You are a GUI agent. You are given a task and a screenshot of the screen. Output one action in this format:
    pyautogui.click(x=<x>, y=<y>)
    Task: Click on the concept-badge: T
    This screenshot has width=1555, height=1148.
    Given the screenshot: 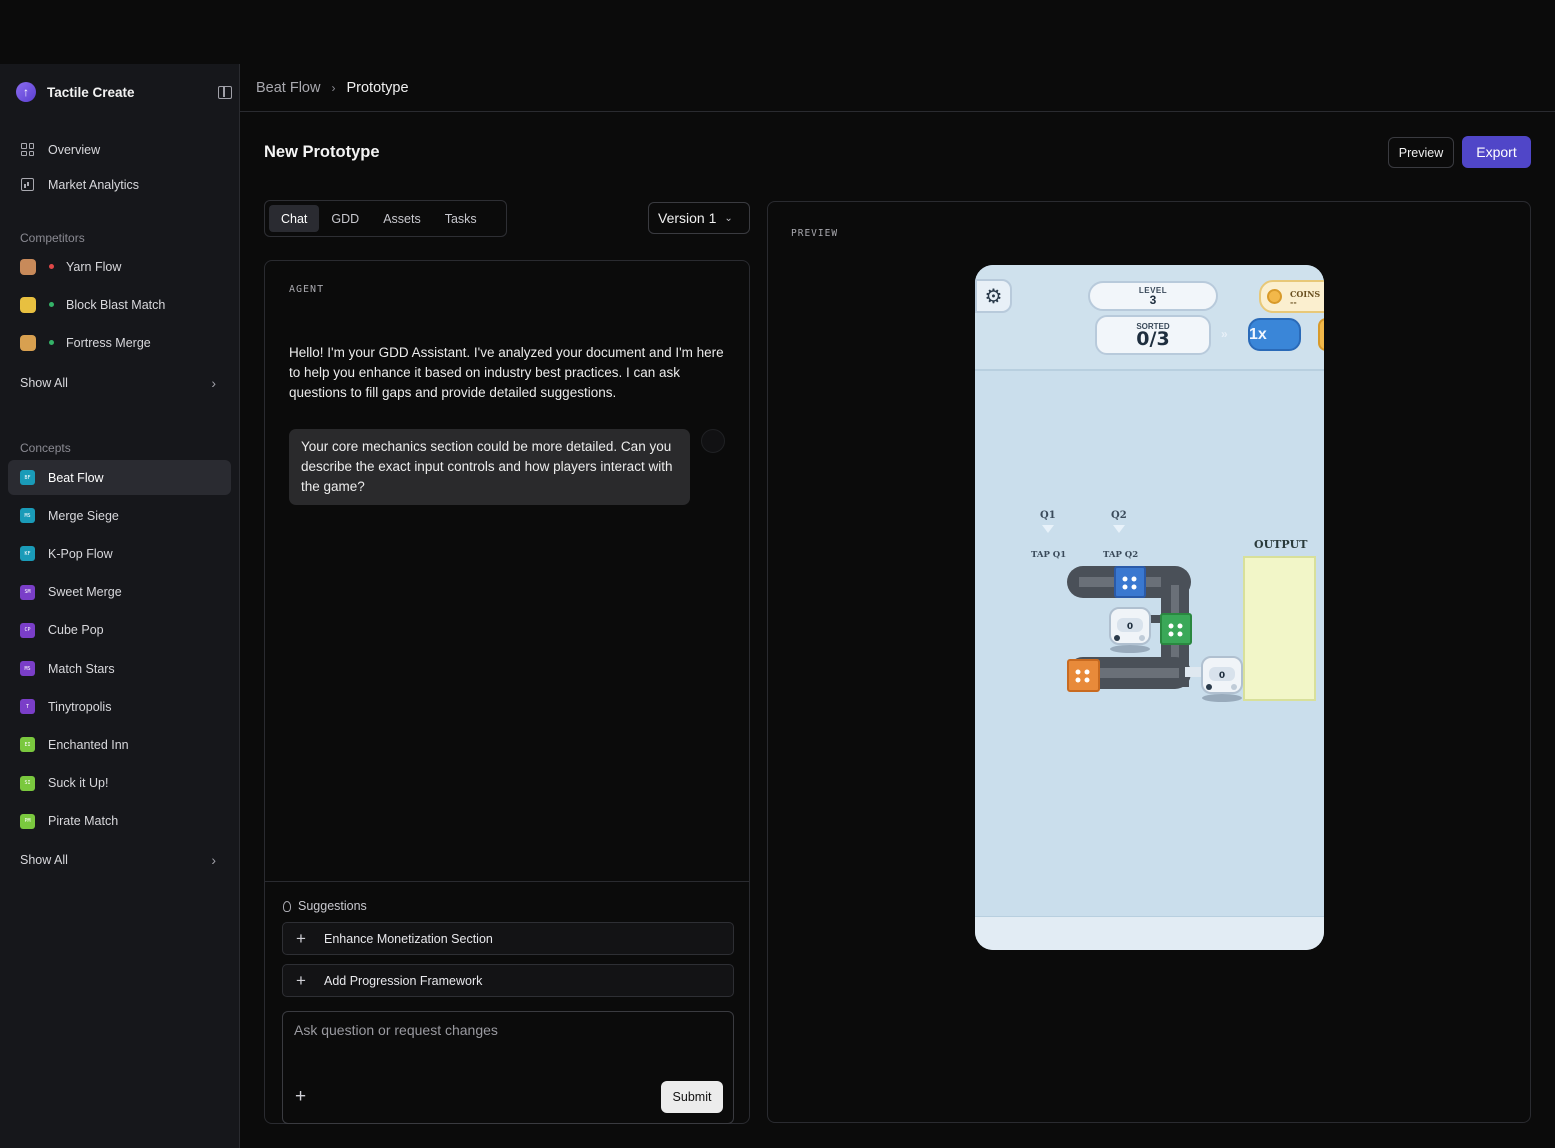 What is the action you would take?
    pyautogui.click(x=27, y=707)
    